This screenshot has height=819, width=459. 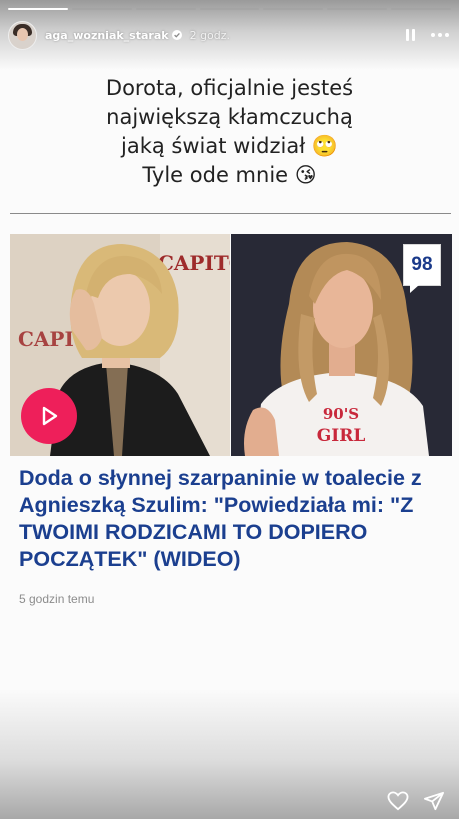 I want to click on story-header: aga_wozniak_starak 2 godz., so click(x=228, y=35).